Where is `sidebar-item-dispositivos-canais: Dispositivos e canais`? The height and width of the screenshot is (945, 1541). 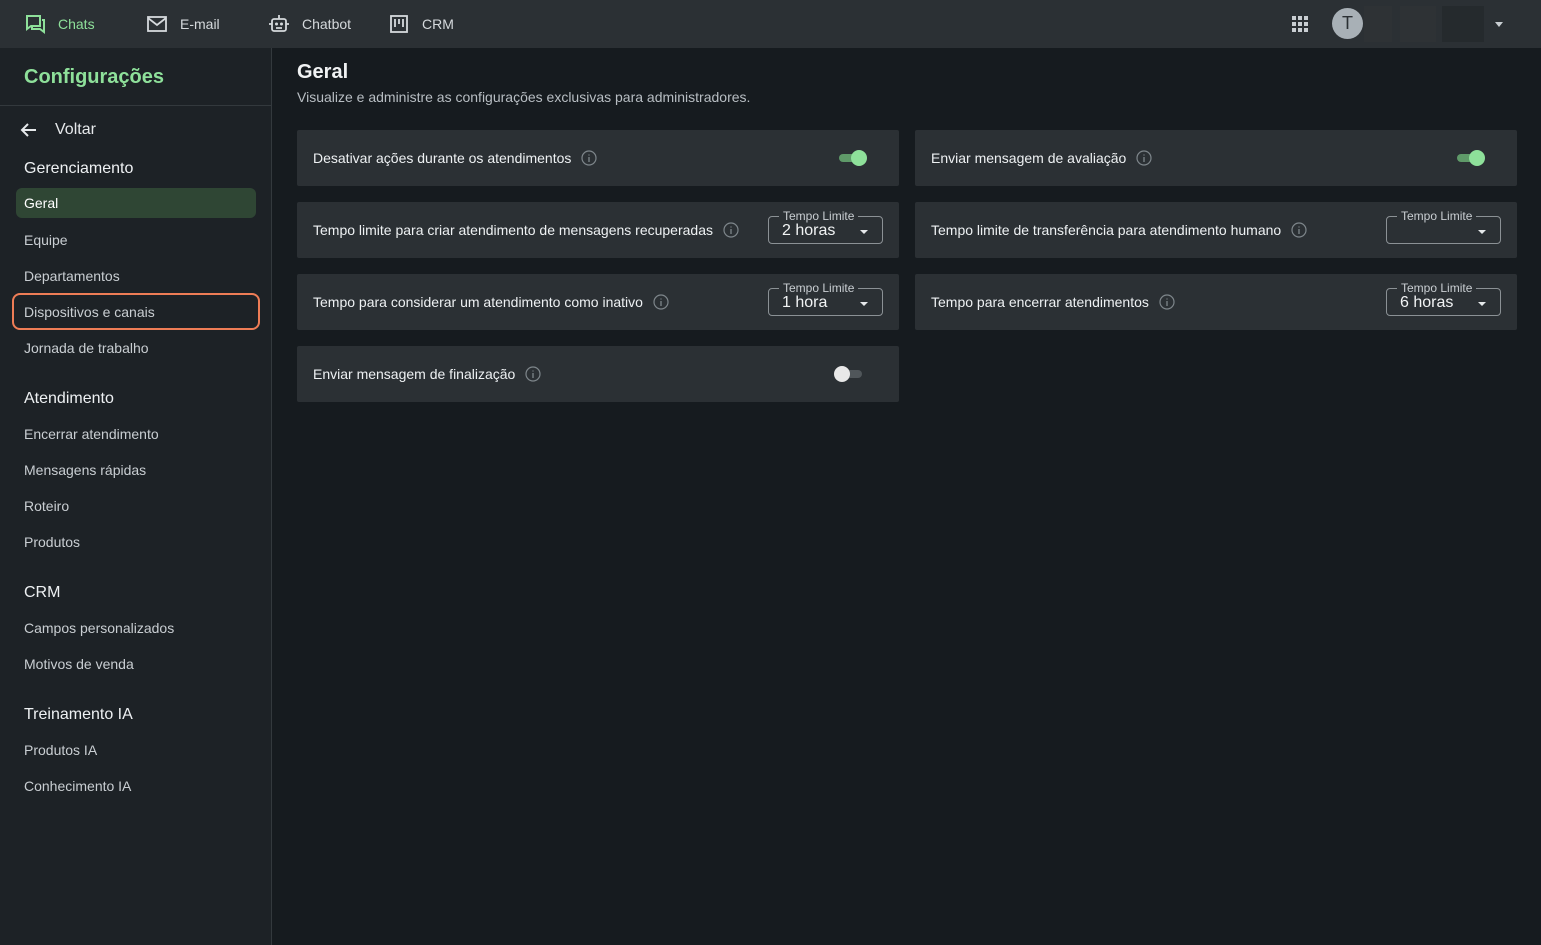 sidebar-item-dispositivos-canais: Dispositivos e canais is located at coordinates (136, 311).